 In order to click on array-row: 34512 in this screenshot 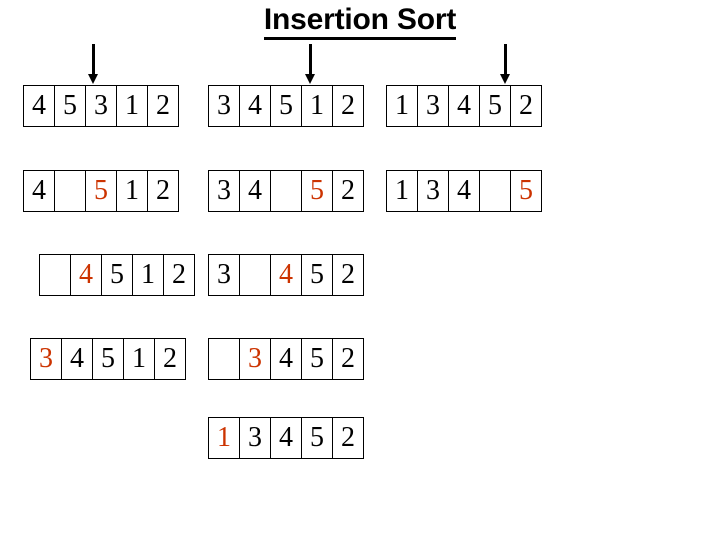, I will do `click(286, 106)`.